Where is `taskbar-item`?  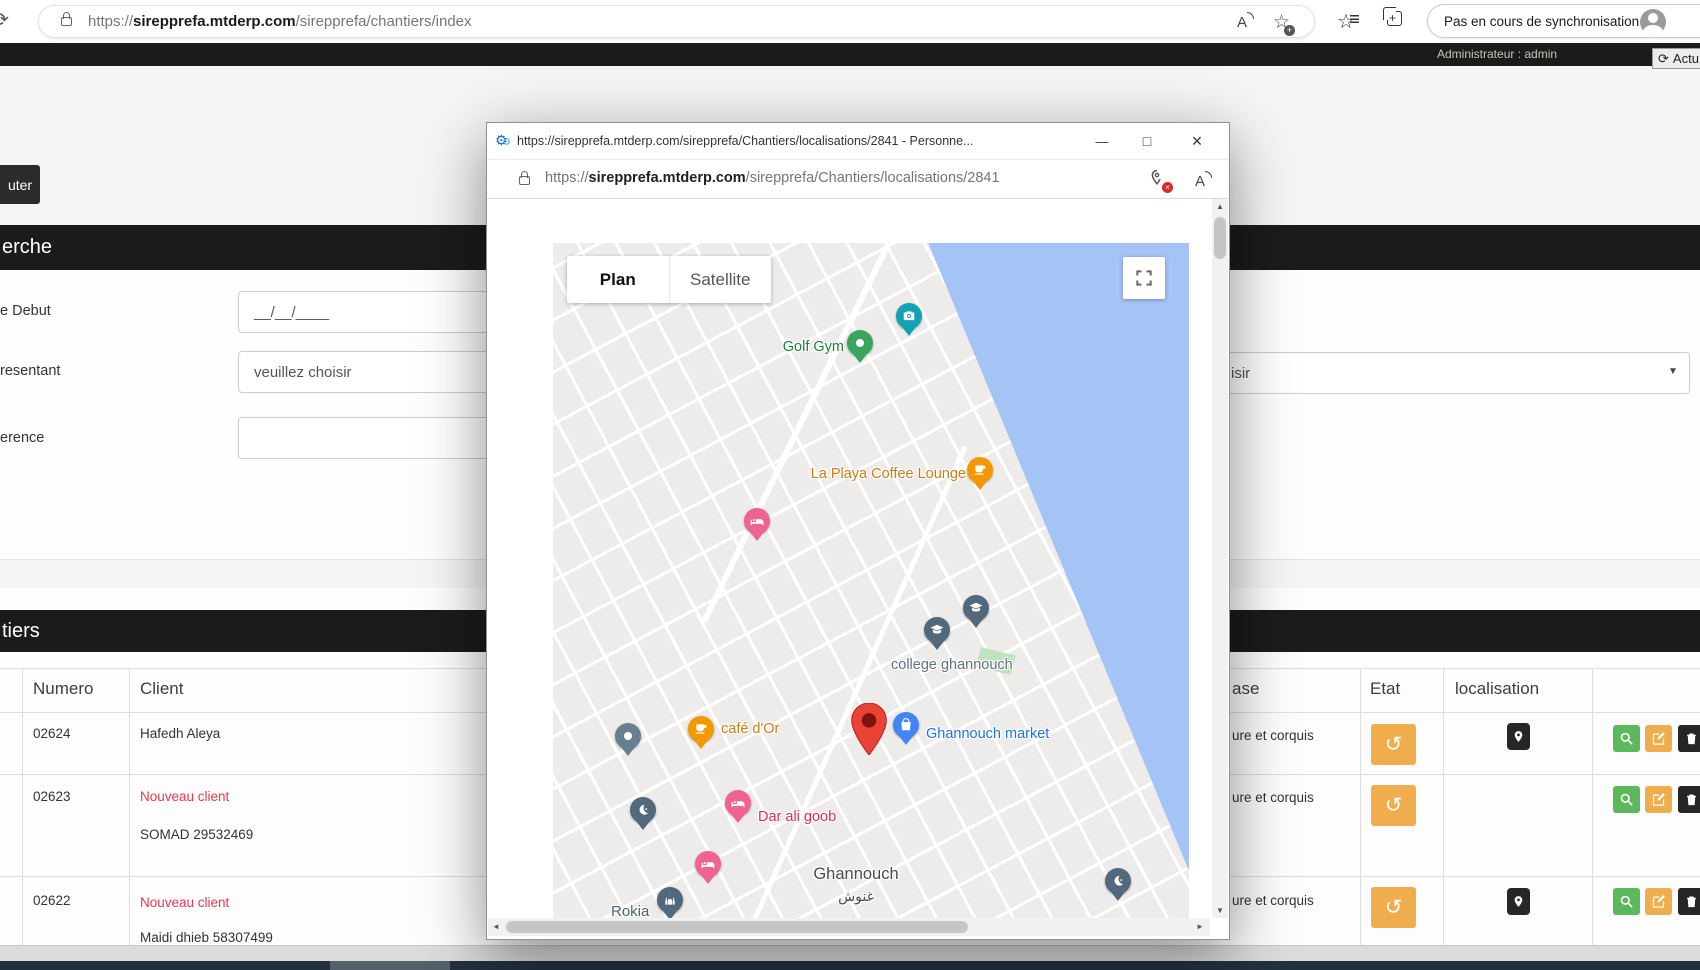 taskbar-item is located at coordinates (390, 965).